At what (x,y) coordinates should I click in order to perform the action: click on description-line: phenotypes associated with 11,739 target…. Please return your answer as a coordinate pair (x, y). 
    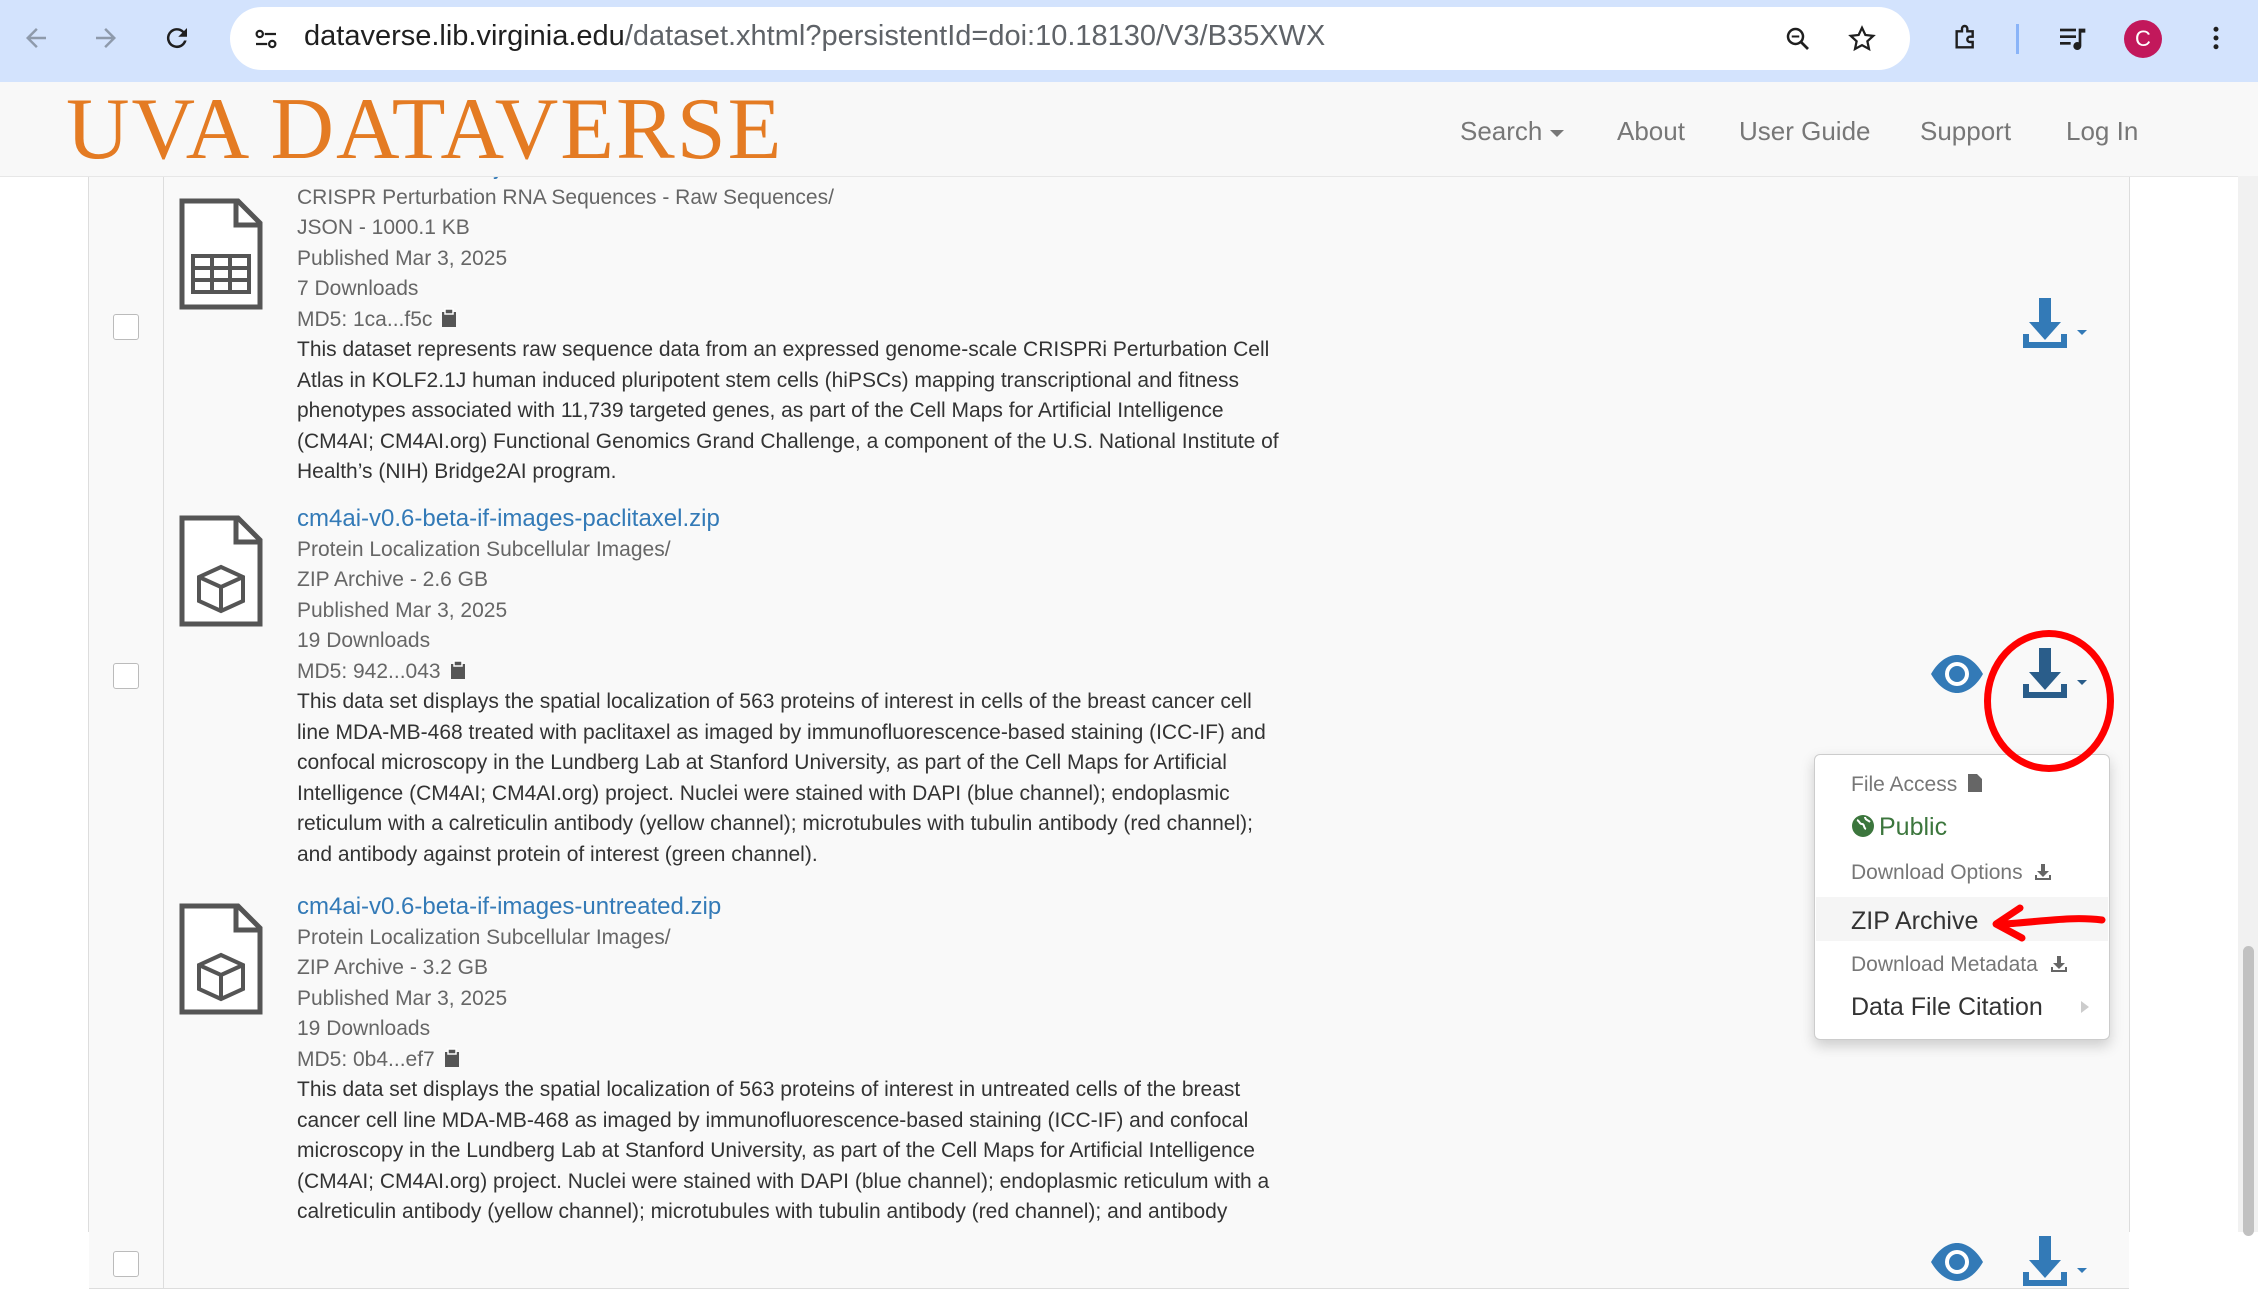
    Looking at the image, I should click on (760, 410).